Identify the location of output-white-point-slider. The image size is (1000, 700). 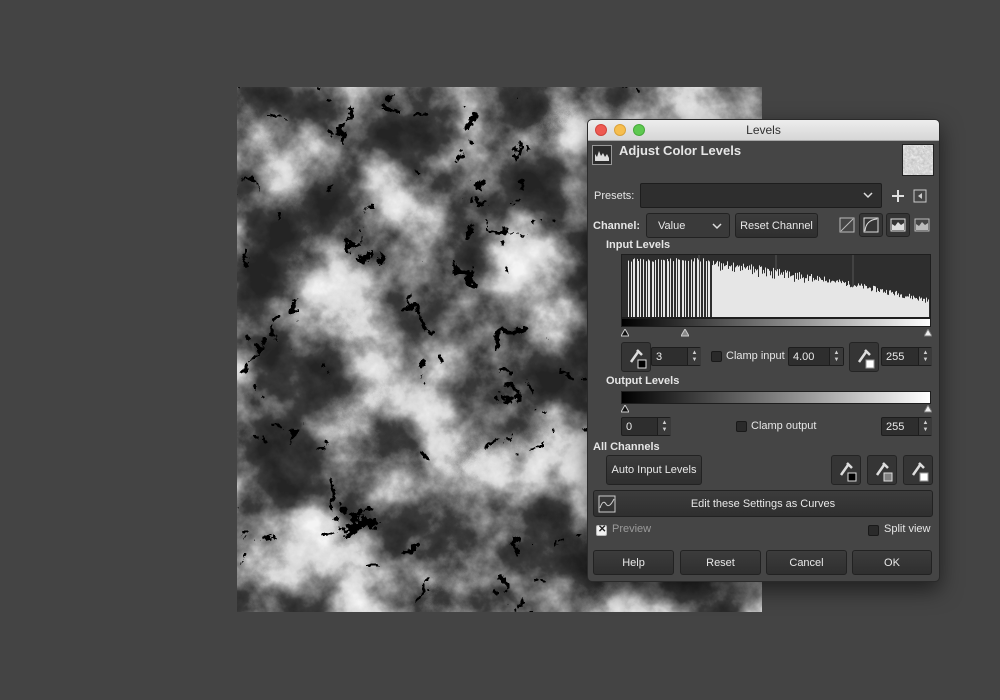
(928, 408).